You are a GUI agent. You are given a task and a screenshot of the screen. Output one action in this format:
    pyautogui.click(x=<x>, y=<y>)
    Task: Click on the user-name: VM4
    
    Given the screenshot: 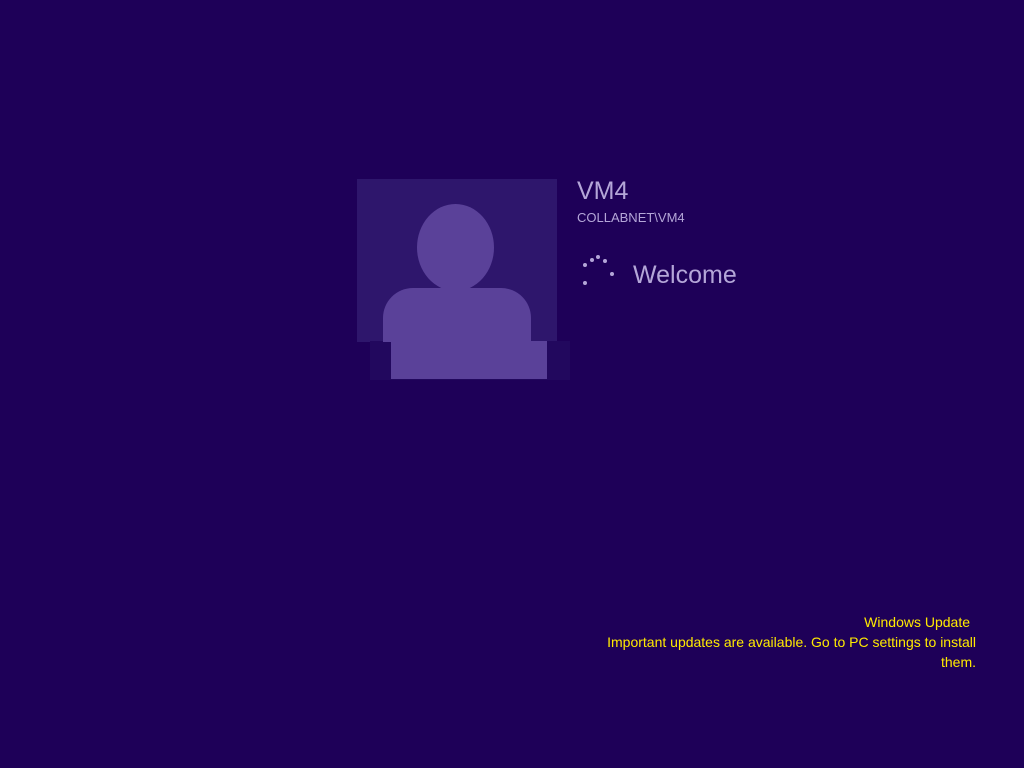 What is the action you would take?
    pyautogui.click(x=603, y=191)
    